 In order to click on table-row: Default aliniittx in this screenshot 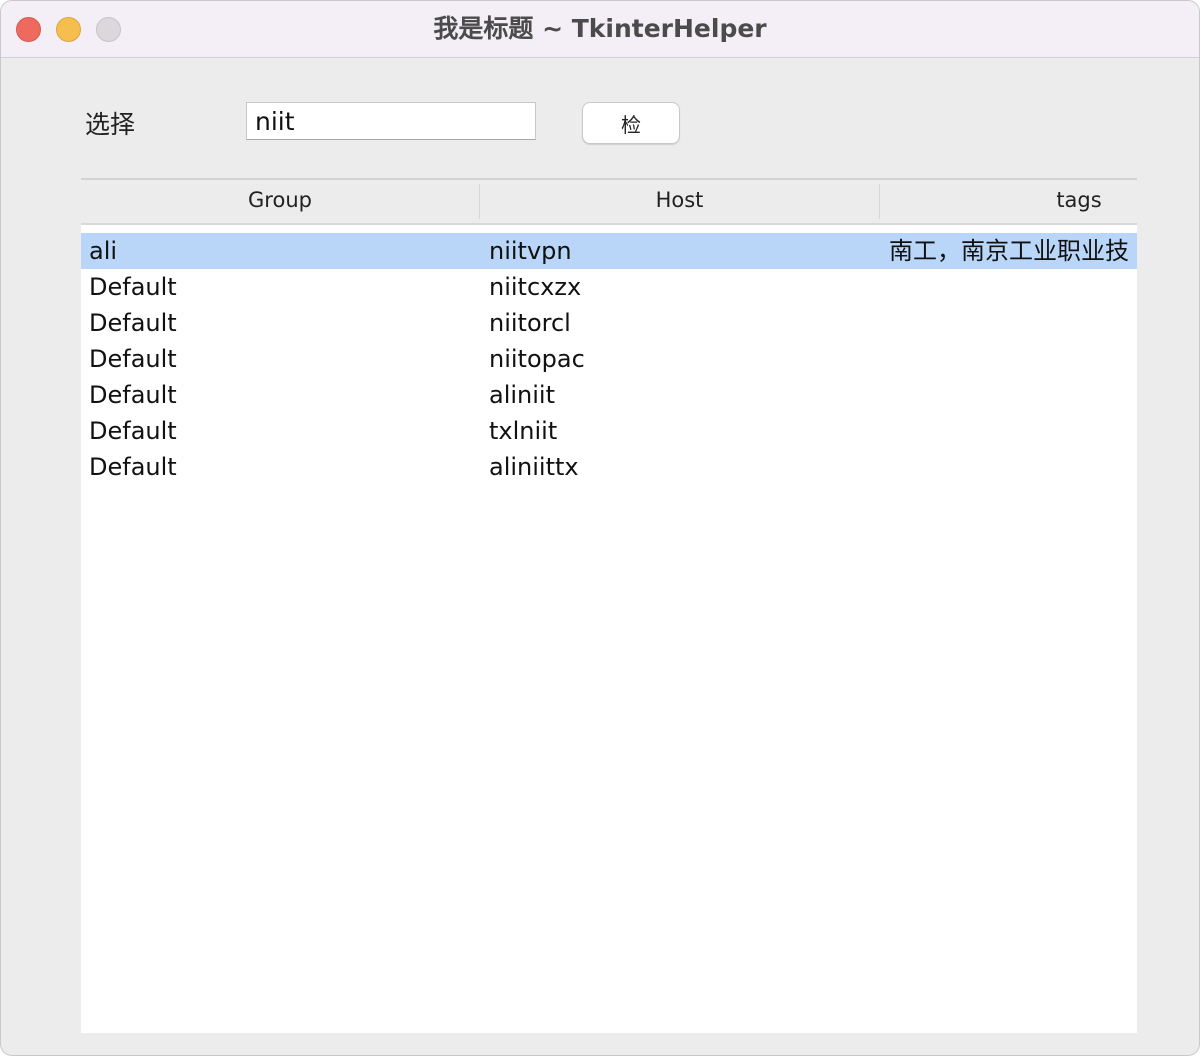, I will do `click(609, 467)`.